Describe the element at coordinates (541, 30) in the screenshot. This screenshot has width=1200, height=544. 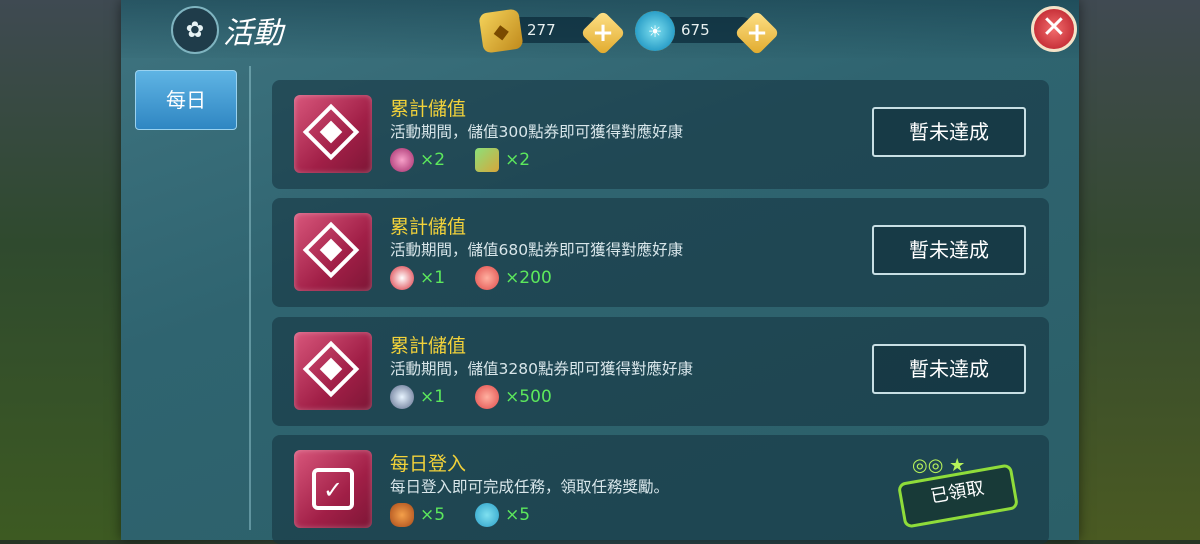
I see `gem-amount: 277` at that location.